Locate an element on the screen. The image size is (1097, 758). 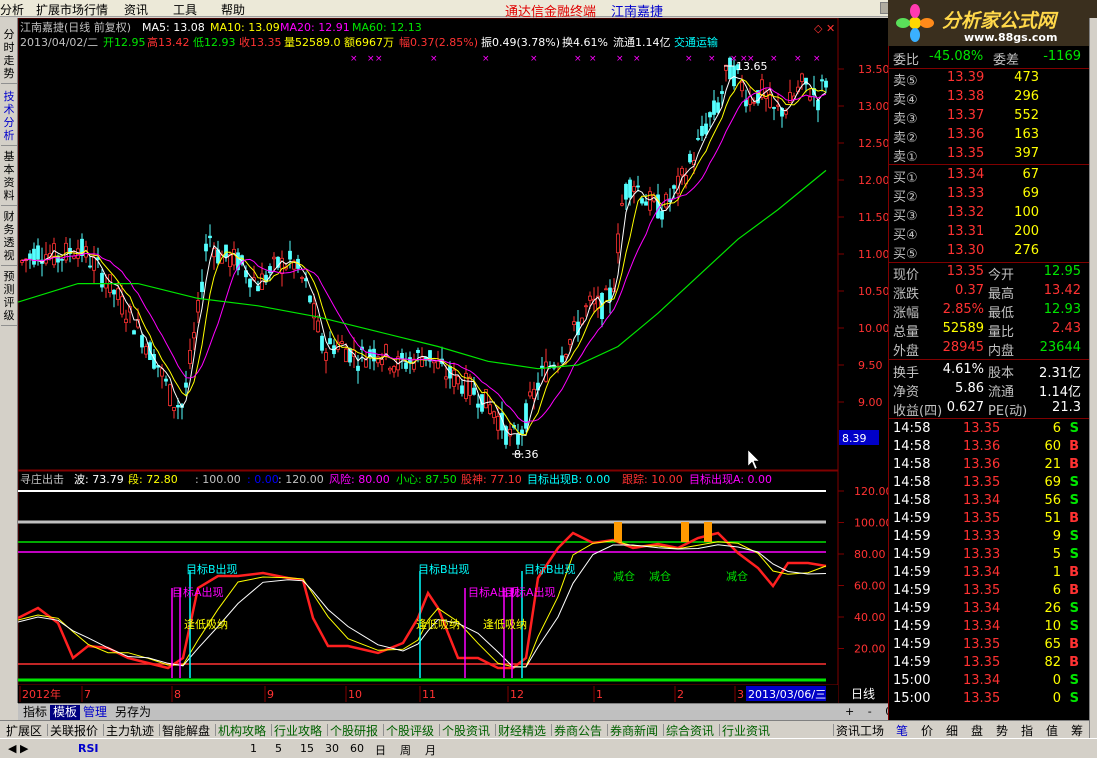
right-tab: 价 is located at coordinates (927, 730).